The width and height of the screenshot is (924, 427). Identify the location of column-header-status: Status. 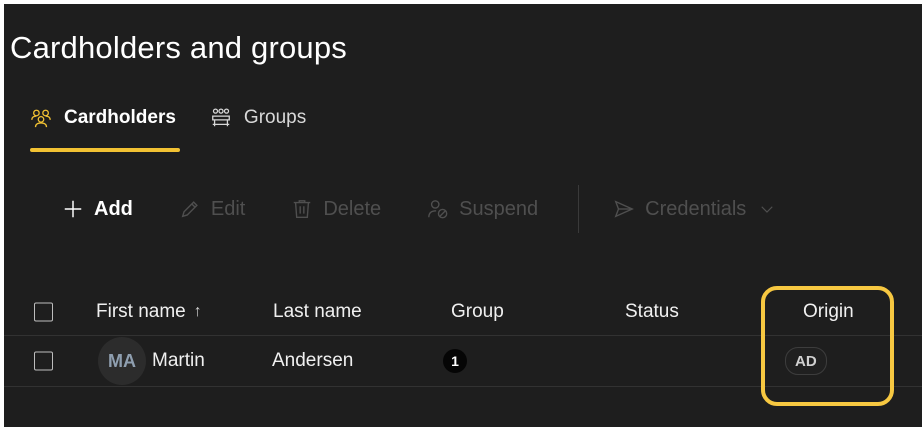
(652, 311).